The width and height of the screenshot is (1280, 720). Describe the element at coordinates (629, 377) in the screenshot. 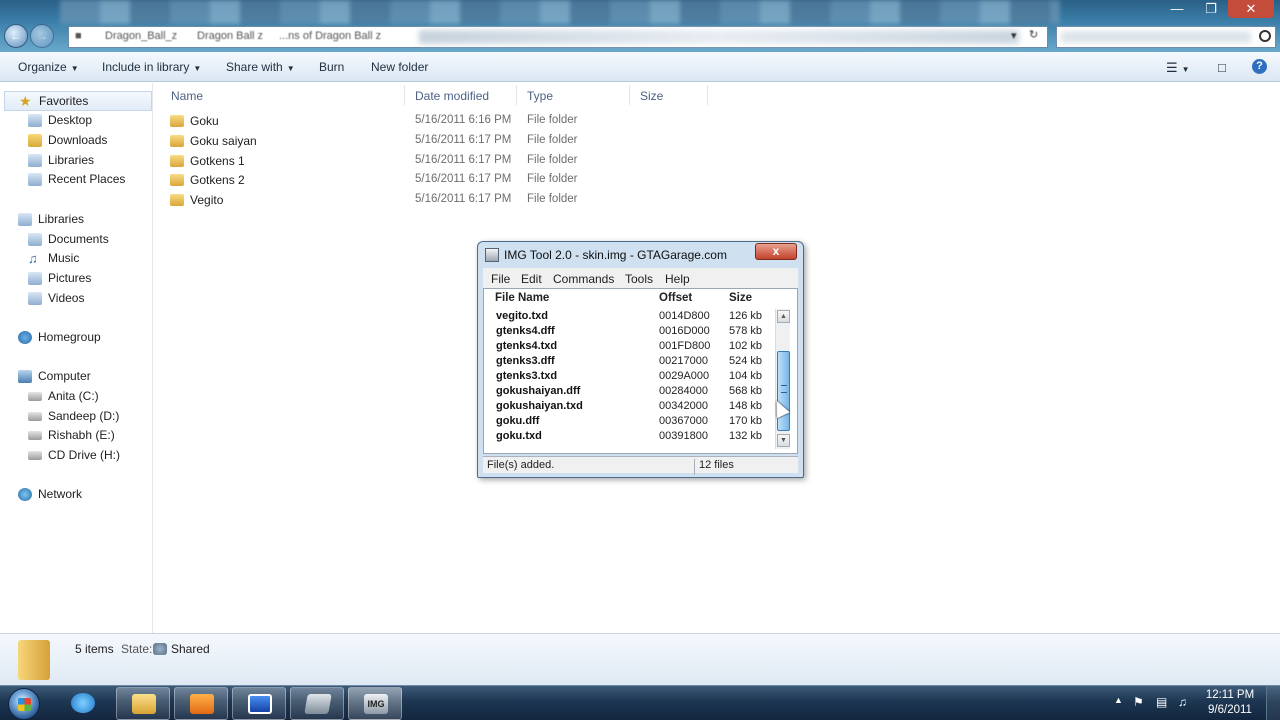

I see `list-item: gtenks3.txd 0029A000 104 kb` at that location.